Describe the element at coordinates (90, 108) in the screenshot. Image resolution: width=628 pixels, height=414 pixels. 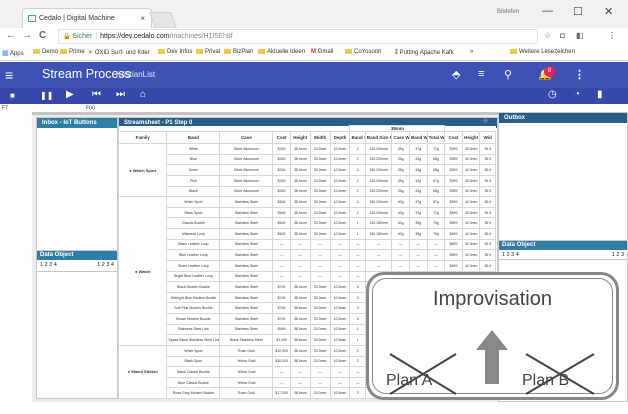
I see `function-label: F(x)` at that location.